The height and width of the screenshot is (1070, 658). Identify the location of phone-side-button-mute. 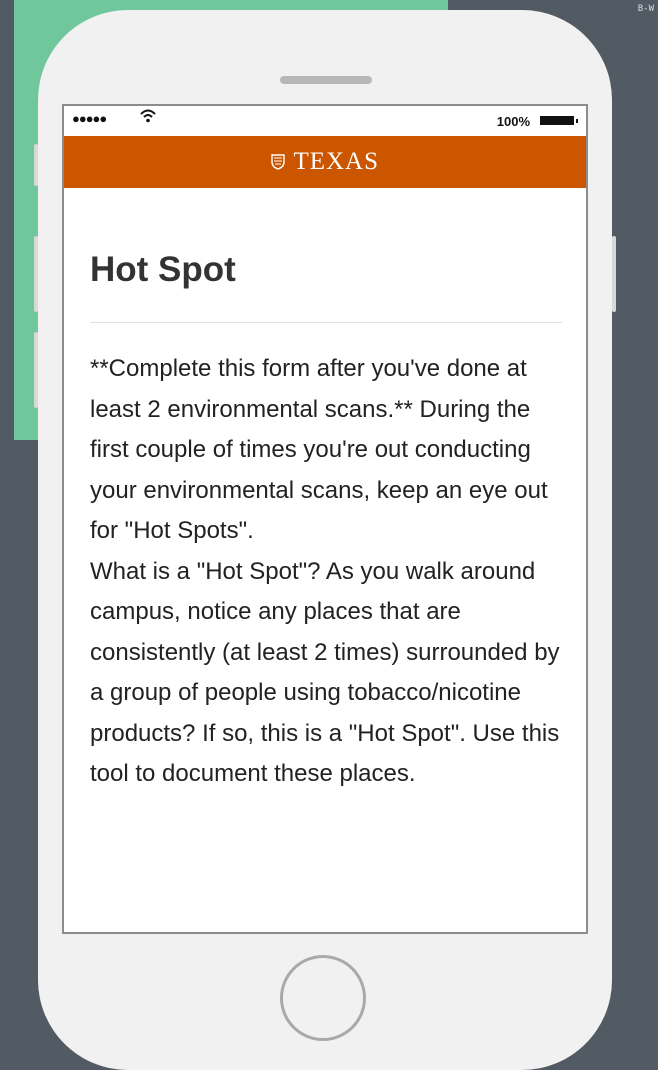
(36, 165).